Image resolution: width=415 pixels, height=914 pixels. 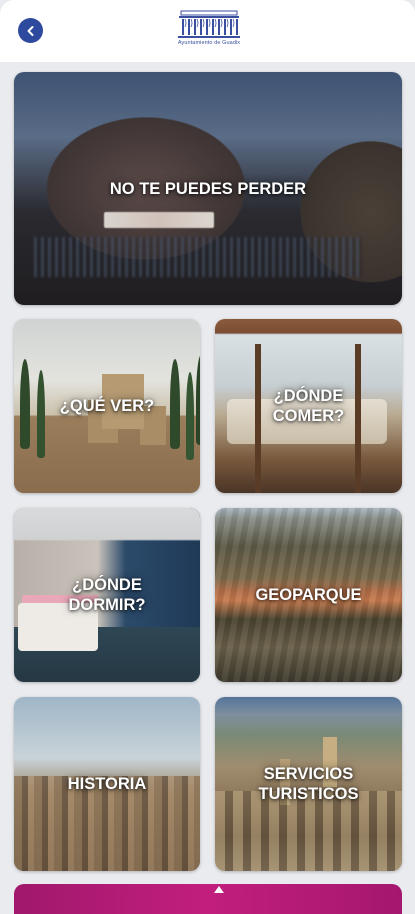 I want to click on tile-historia: HISTORIA, so click(x=107, y=784).